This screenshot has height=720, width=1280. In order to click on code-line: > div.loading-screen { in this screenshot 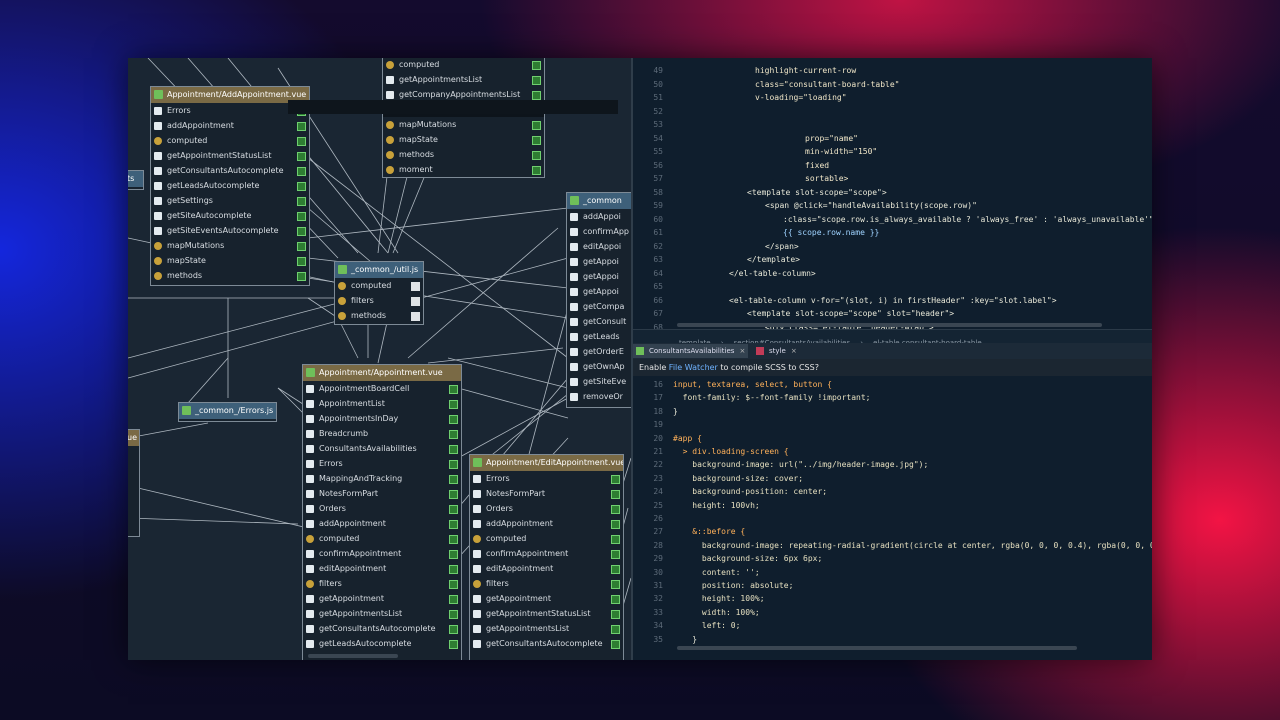, I will do `click(731, 451)`.